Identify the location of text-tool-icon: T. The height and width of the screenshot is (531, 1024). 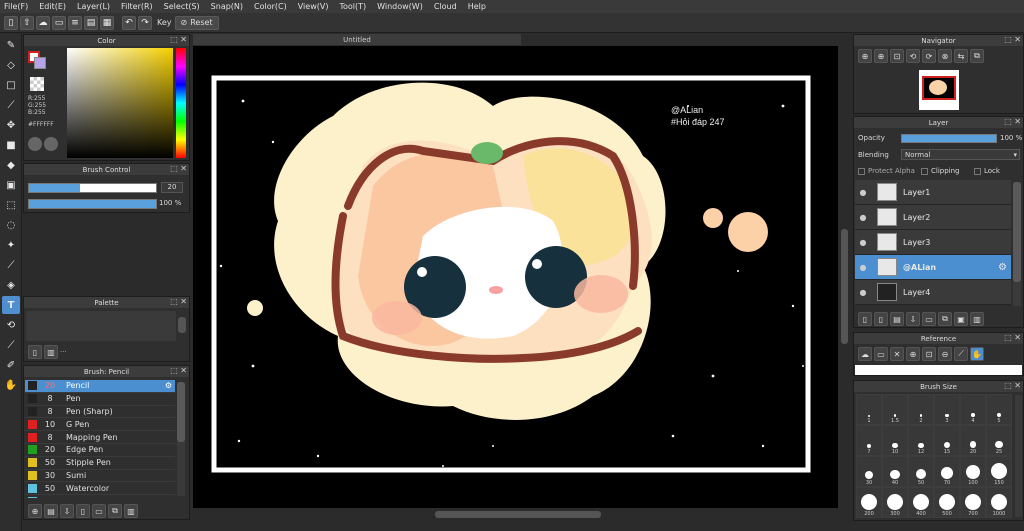
(11, 305).